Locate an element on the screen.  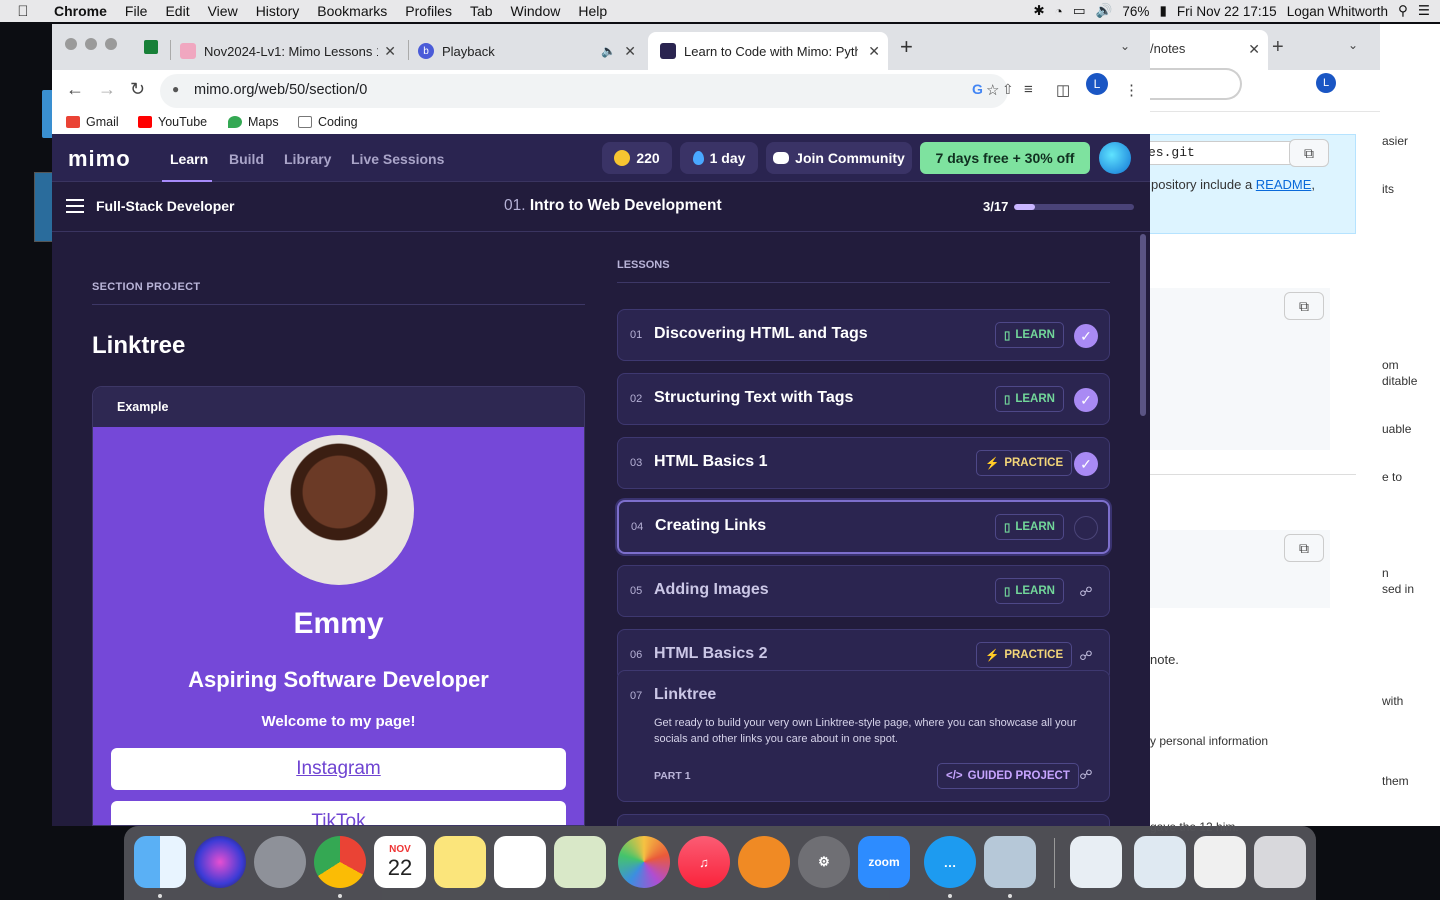
user-avatar is located at coordinates (1115, 158).